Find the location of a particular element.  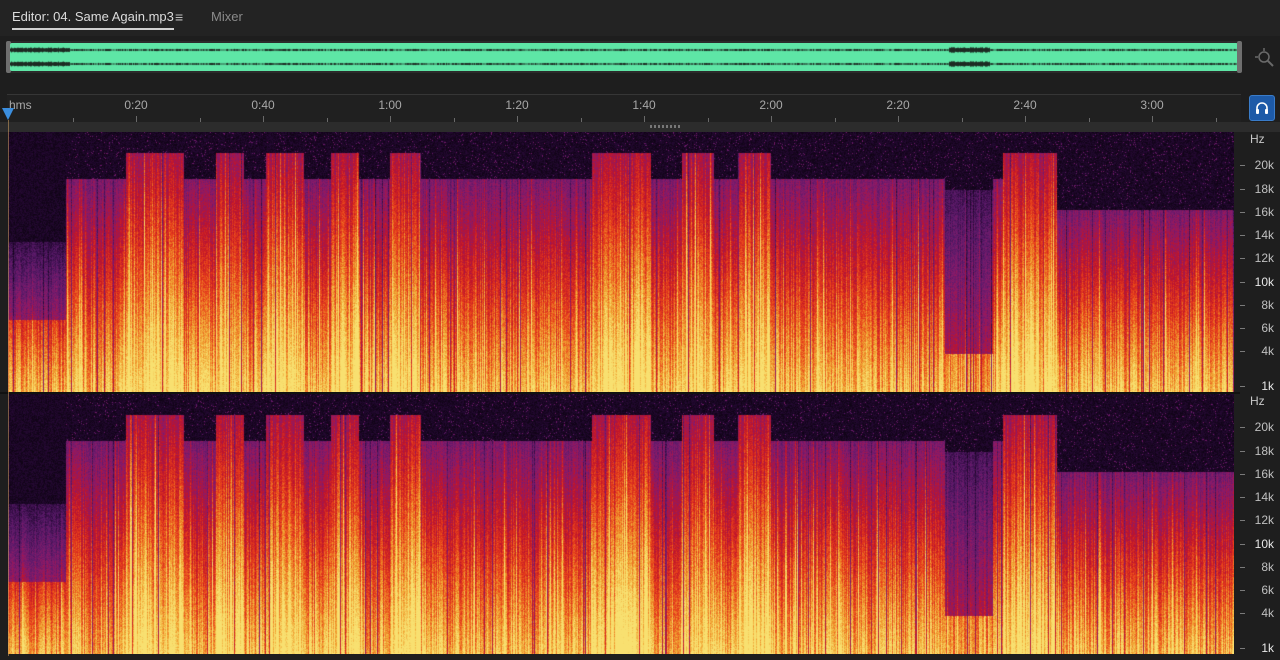

time-ruler: hms 0:20 0:40 1:00 1:20 1:40 2:00 2:20 2:40 3:00 is located at coordinates (624, 108).